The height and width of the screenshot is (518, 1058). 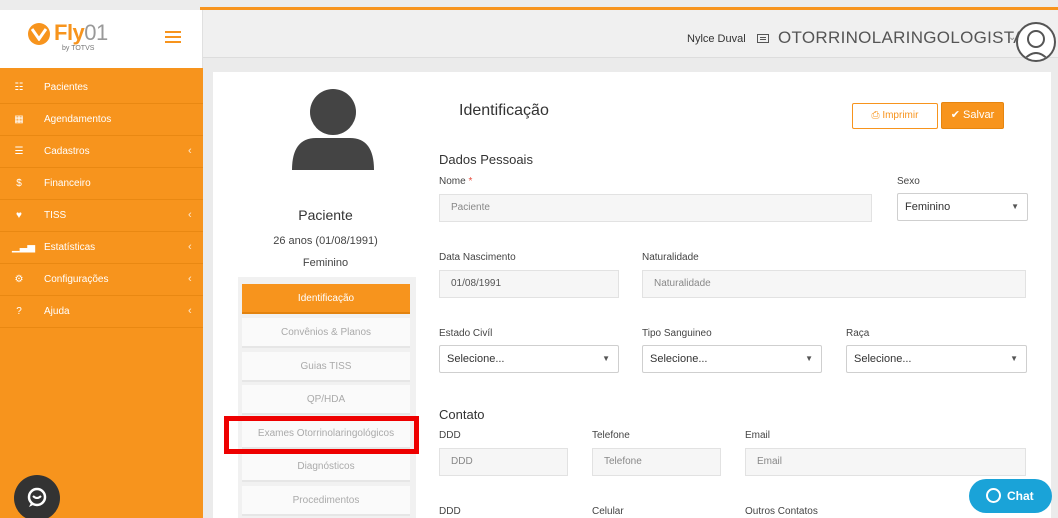 I want to click on birthdate-label: Data Nascimento, so click(x=477, y=257).